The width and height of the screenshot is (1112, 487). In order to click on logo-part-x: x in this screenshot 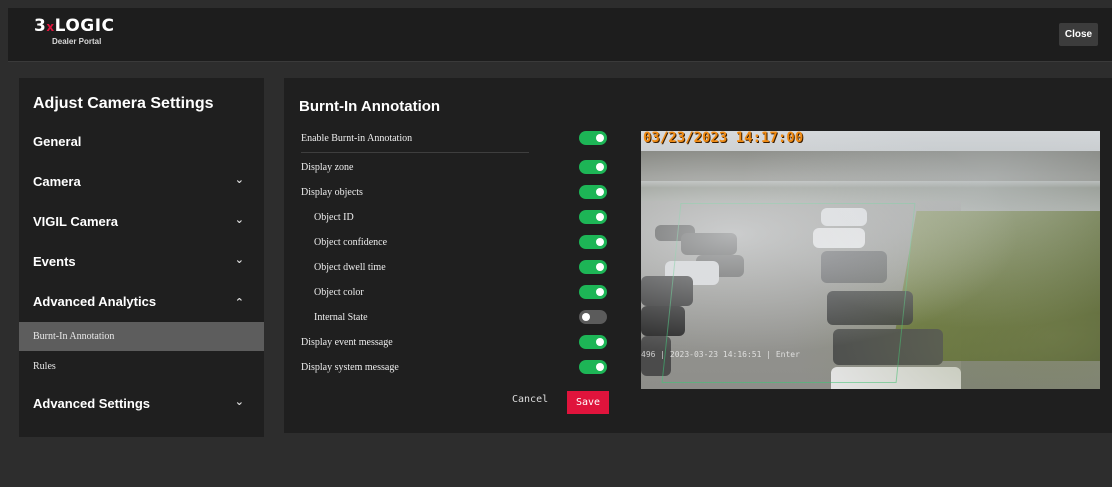, I will do `click(50, 27)`.